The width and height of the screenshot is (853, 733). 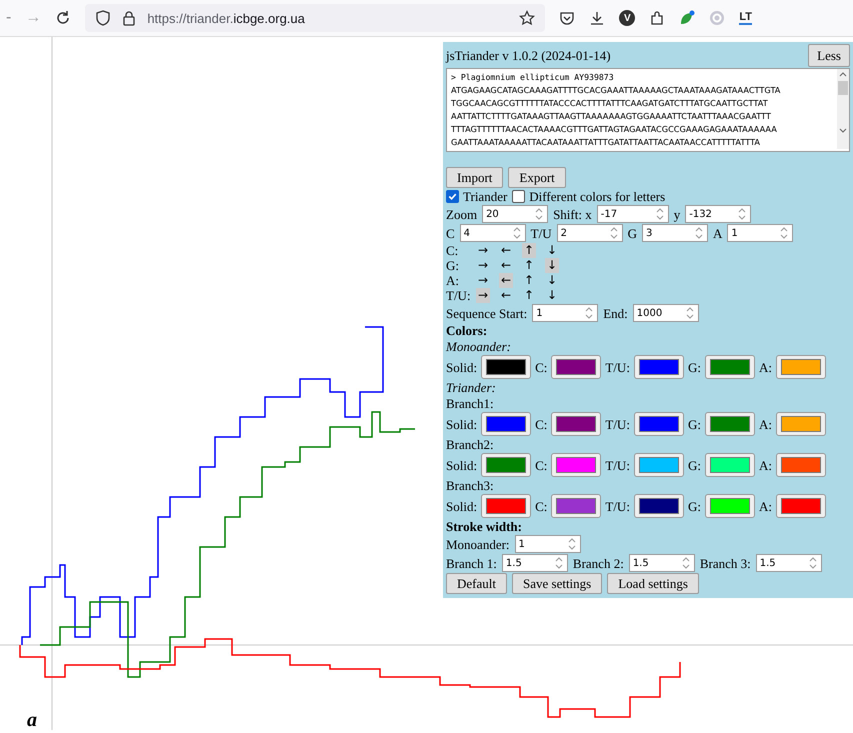 I want to click on weight-field: 3, so click(x=675, y=233).